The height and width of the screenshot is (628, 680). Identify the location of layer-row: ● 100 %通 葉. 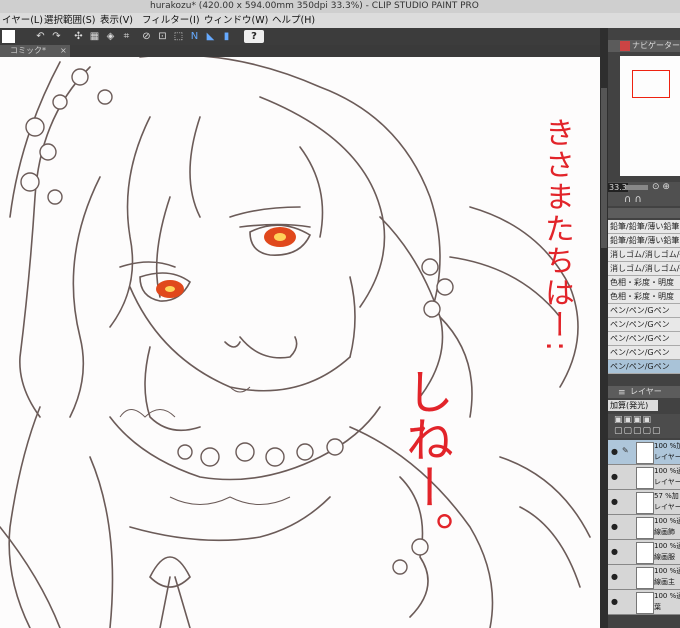
(644, 602).